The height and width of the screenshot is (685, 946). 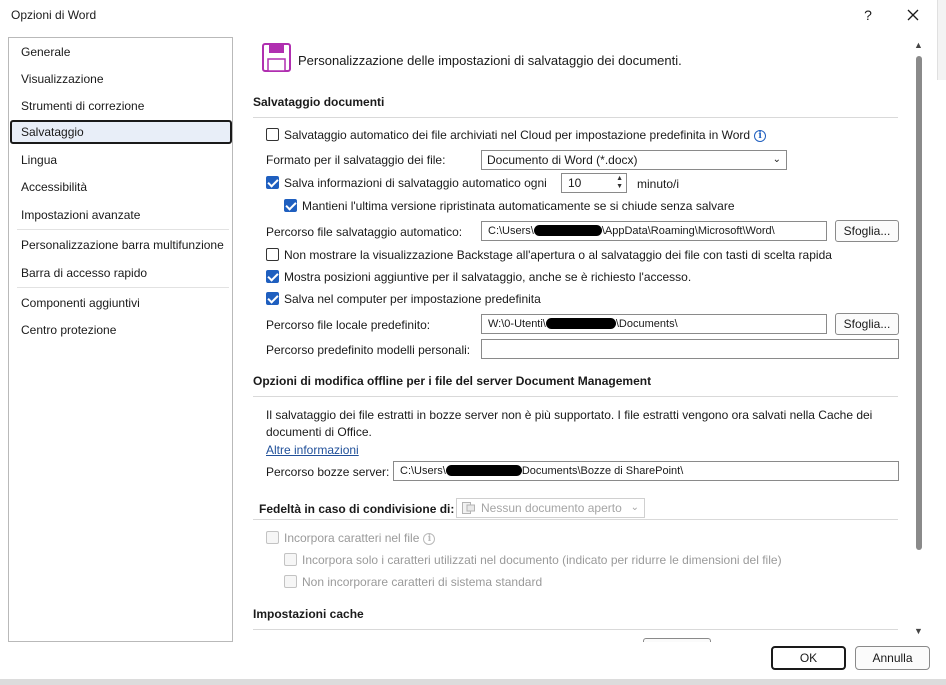 I want to click on autorecover-path-label: Percorso file salvataggio automatico:, so click(x=364, y=232).